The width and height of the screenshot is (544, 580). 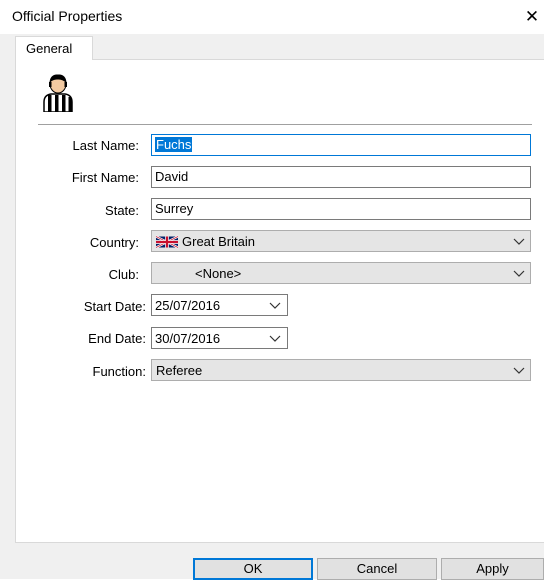 I want to click on last-name-value: Fuchs, so click(x=174, y=144).